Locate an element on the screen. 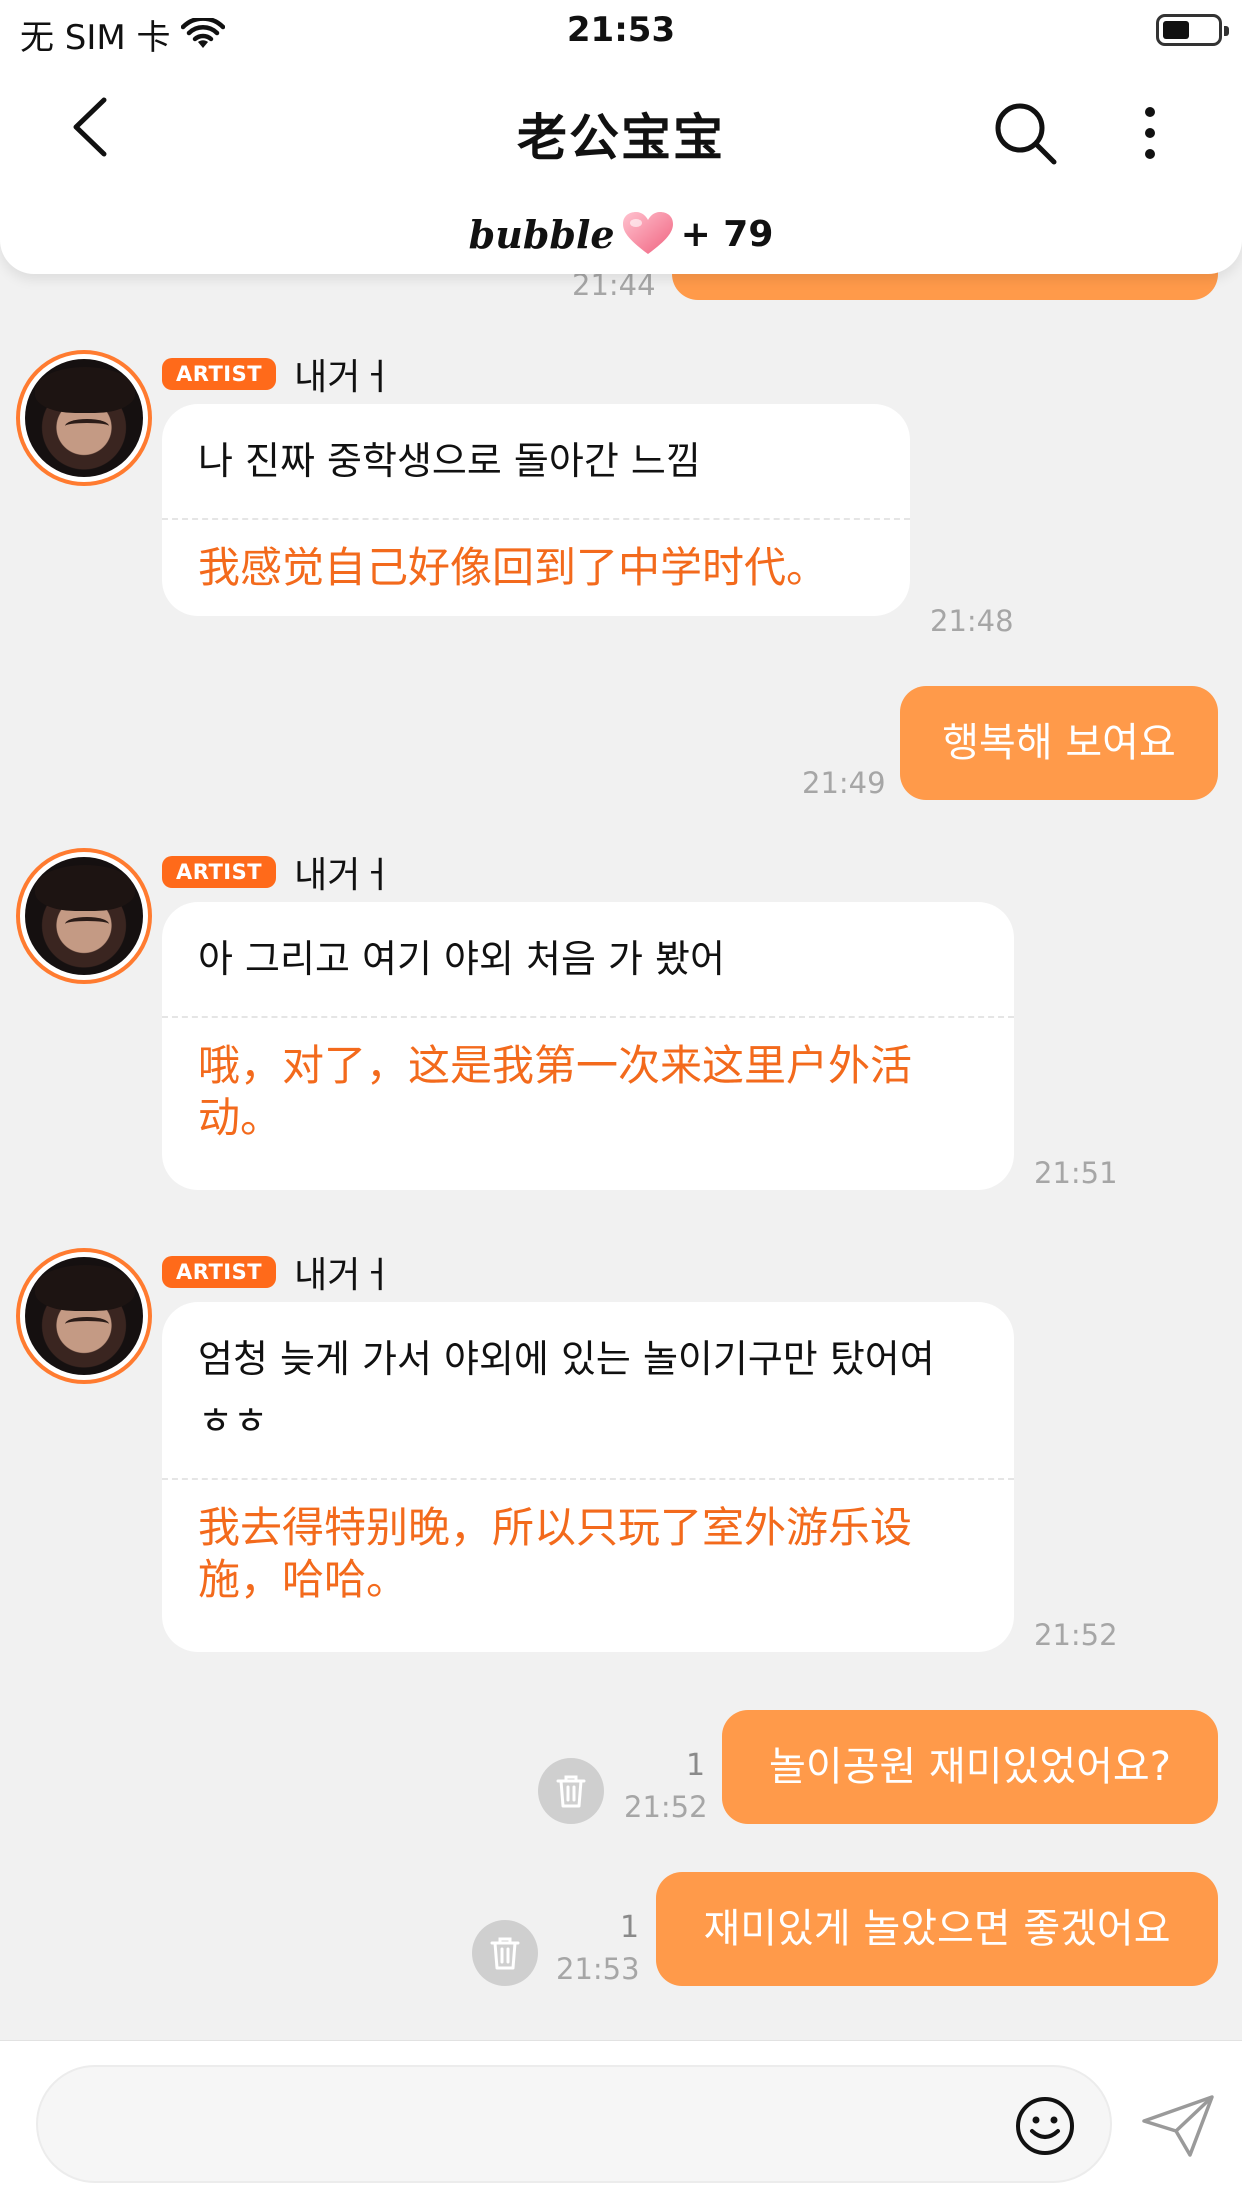 The width and height of the screenshot is (1242, 2208). heart-icon is located at coordinates (647, 233).